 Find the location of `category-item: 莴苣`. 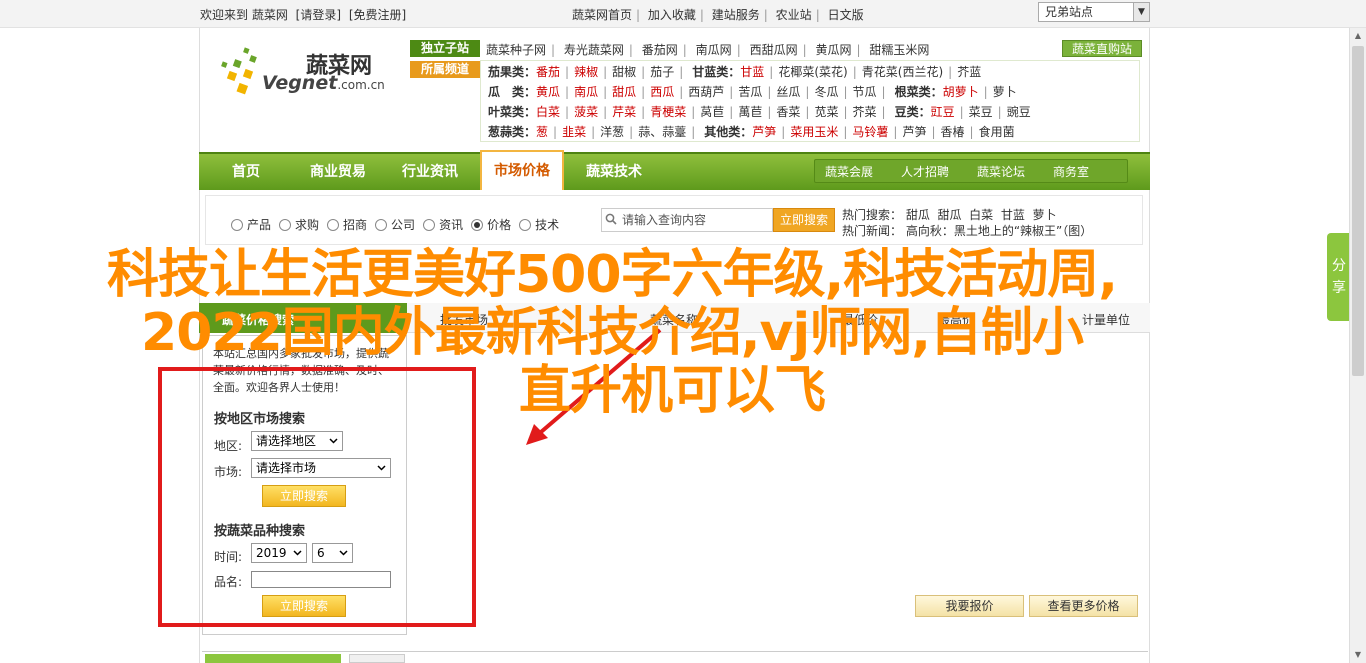

category-item: 莴苣 is located at coordinates (712, 112).